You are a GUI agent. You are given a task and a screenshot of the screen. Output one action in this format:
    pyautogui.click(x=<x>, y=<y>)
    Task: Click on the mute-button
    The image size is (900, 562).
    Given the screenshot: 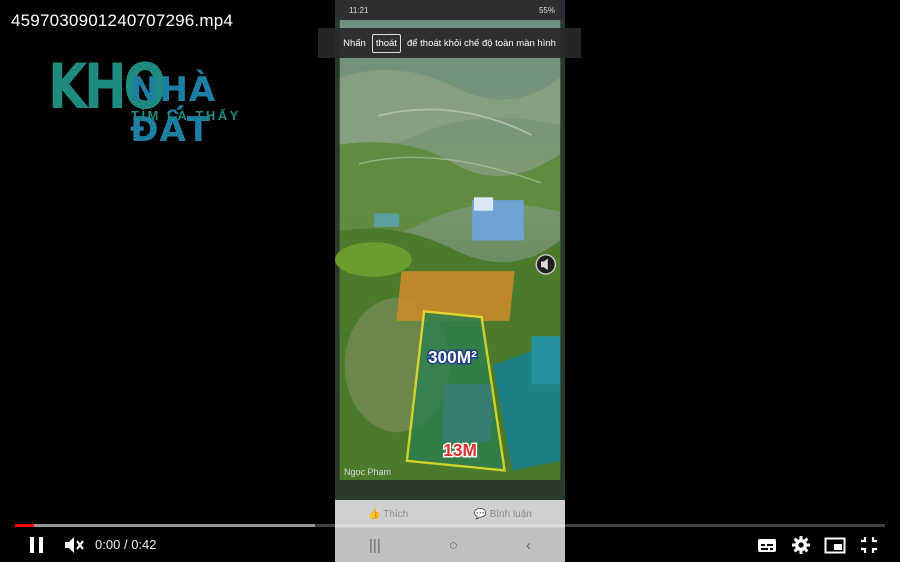 What is the action you would take?
    pyautogui.click(x=74, y=545)
    